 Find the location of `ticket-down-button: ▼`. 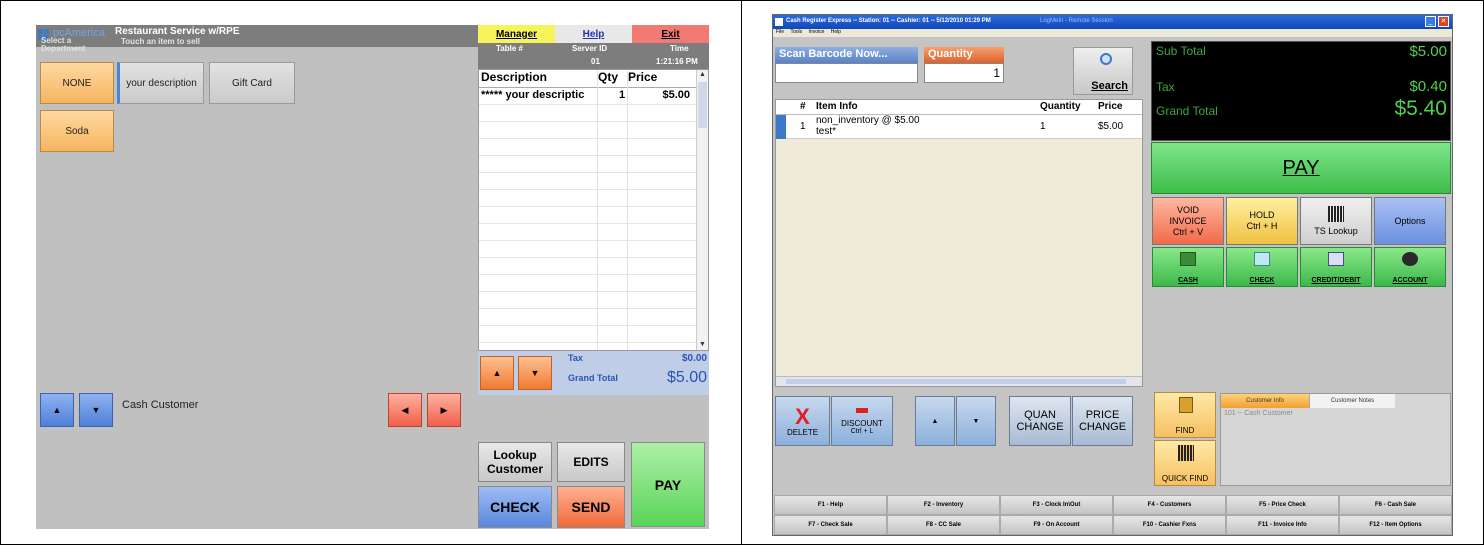

ticket-down-button: ▼ is located at coordinates (535, 373).